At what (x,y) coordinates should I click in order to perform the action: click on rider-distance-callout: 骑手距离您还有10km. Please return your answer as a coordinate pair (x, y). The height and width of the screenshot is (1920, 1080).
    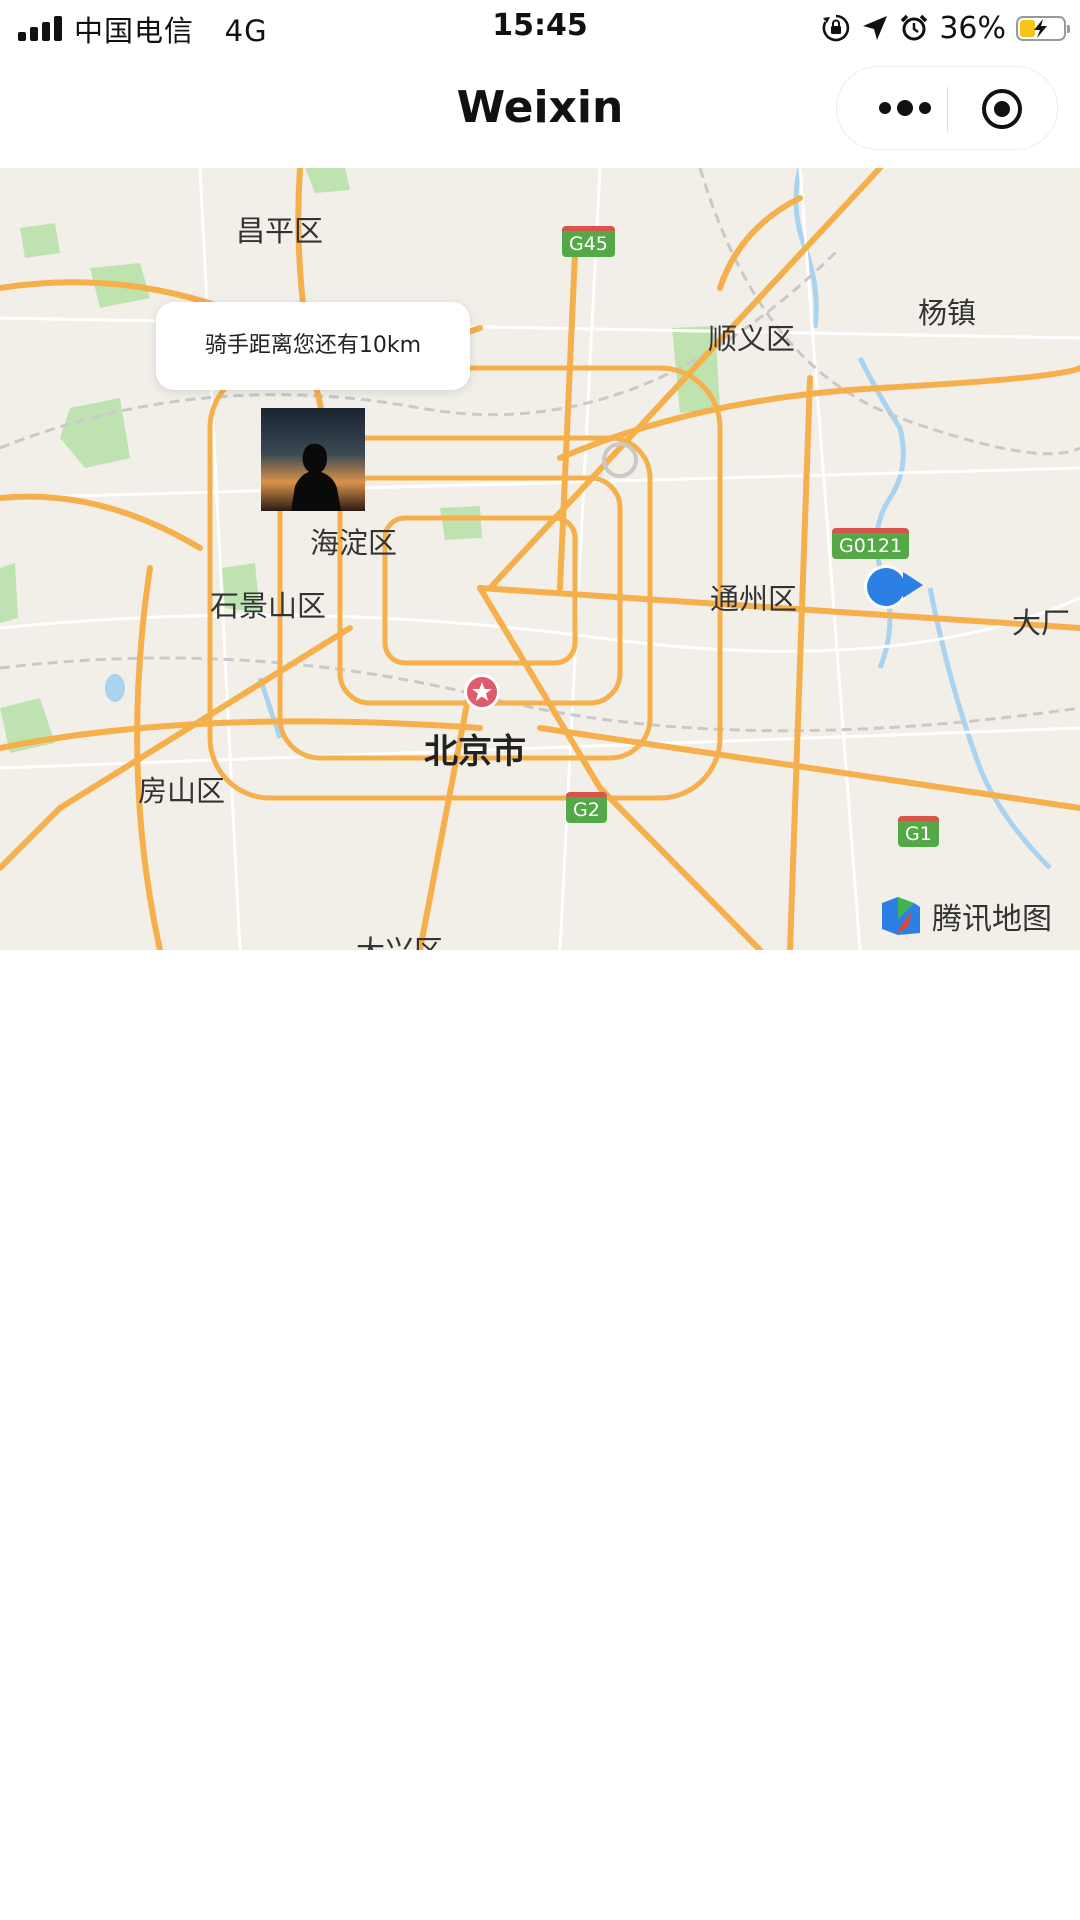
    Looking at the image, I should click on (313, 346).